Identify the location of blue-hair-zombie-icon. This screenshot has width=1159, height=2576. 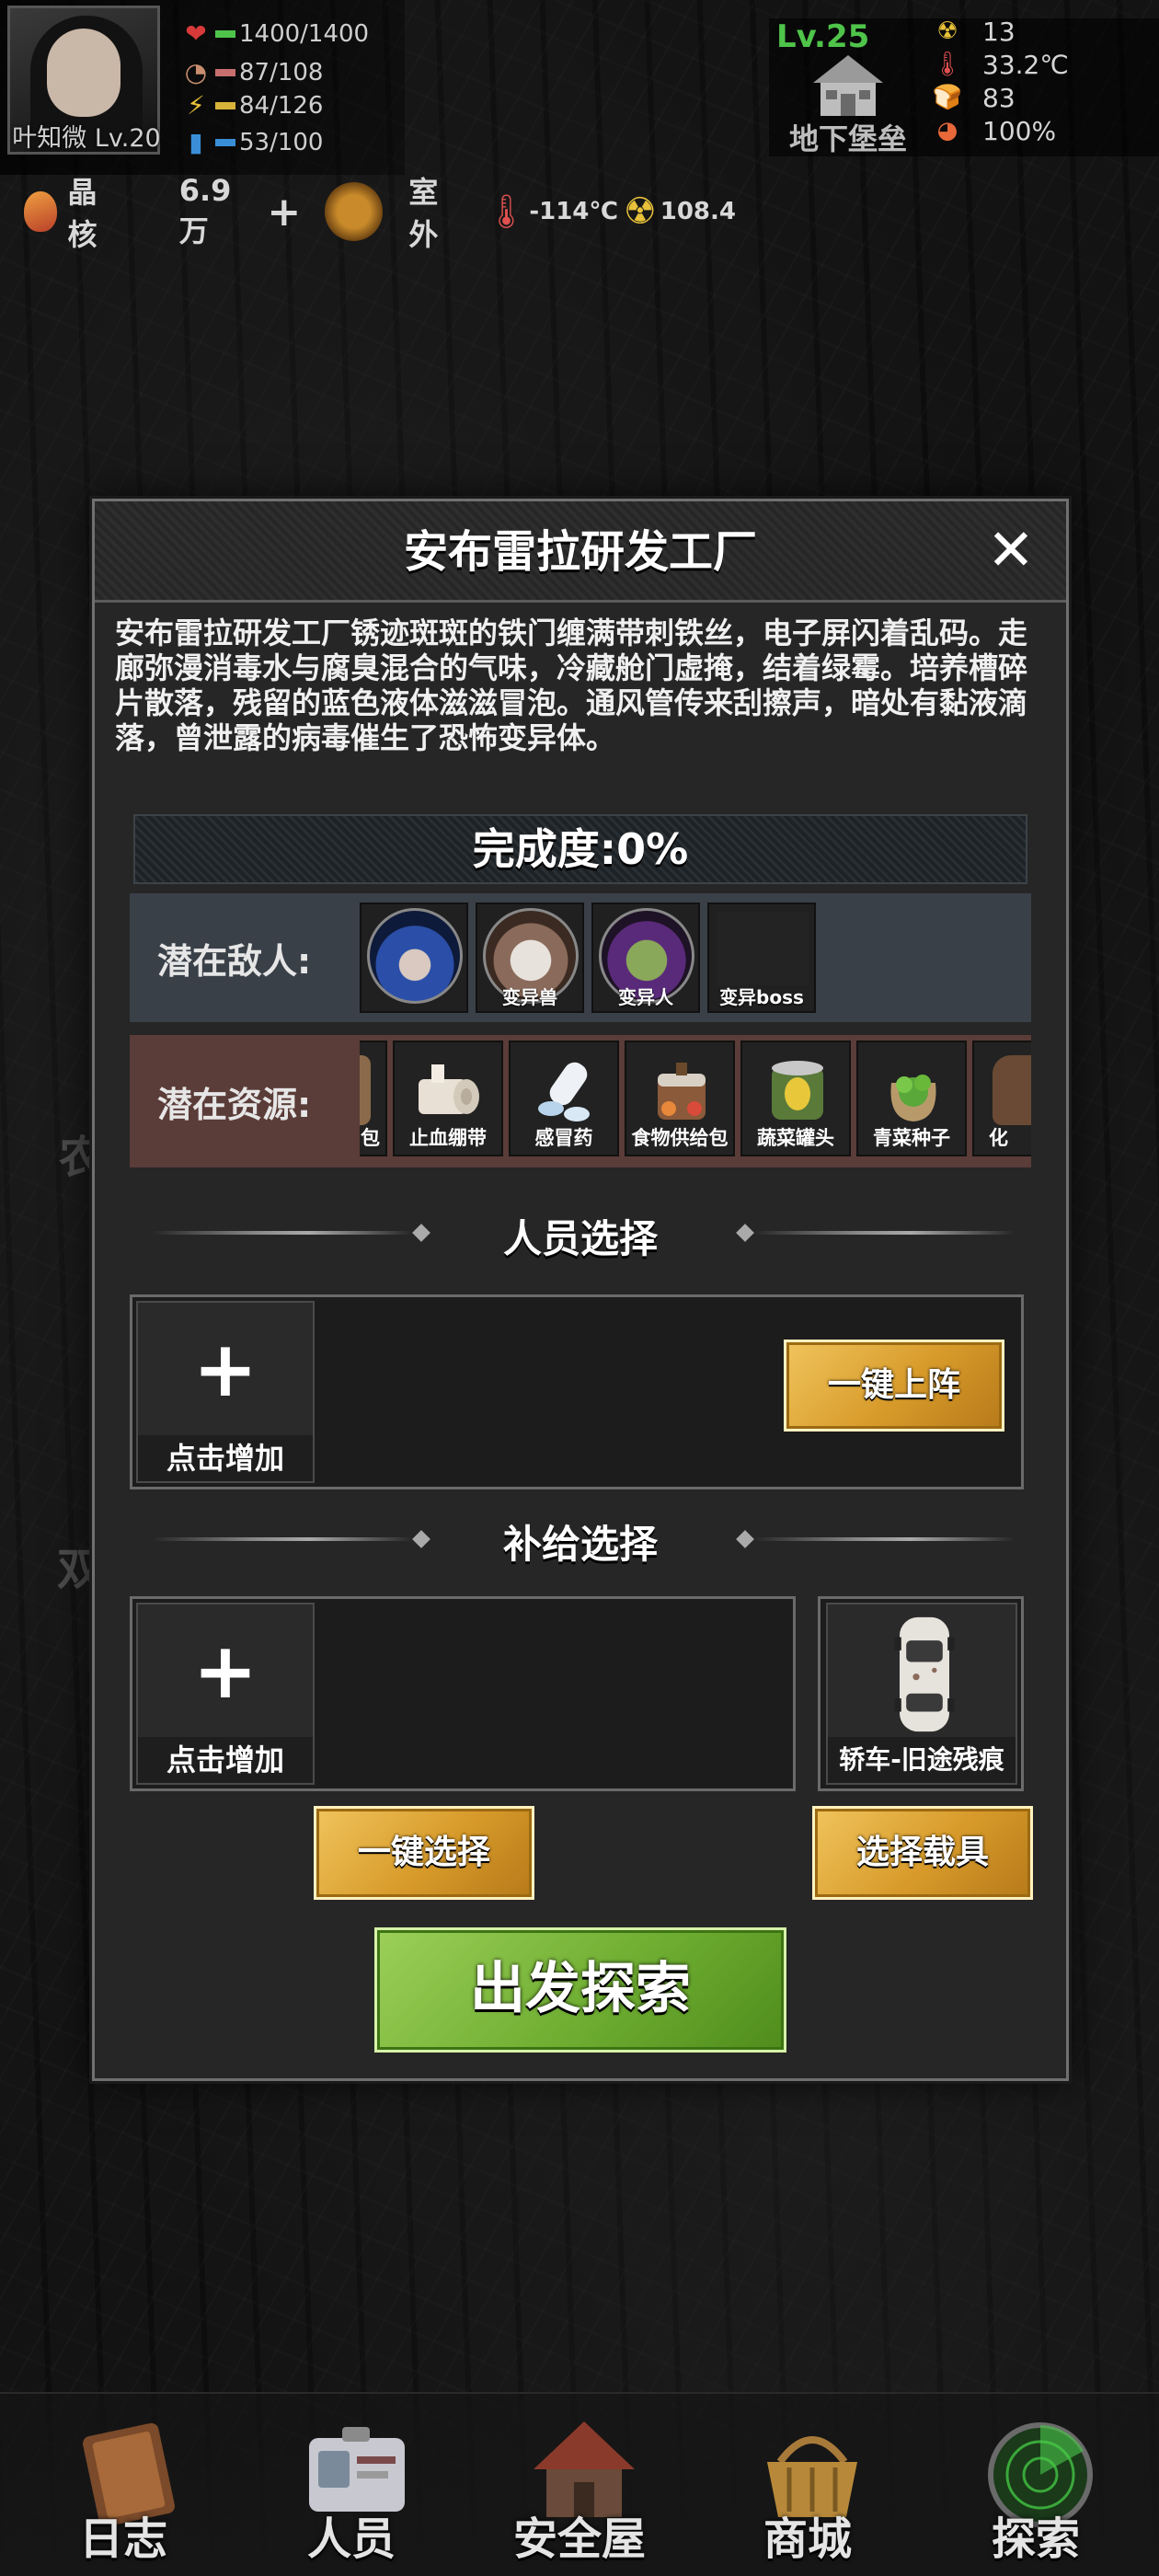
(415, 956).